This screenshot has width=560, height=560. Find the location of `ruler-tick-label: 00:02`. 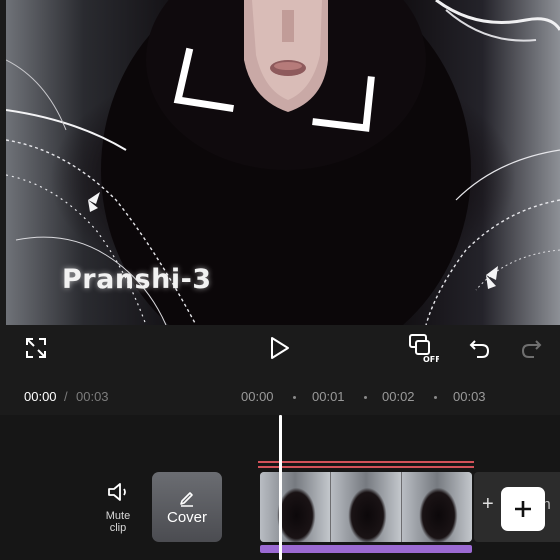

ruler-tick-label: 00:02 is located at coordinates (398, 396).